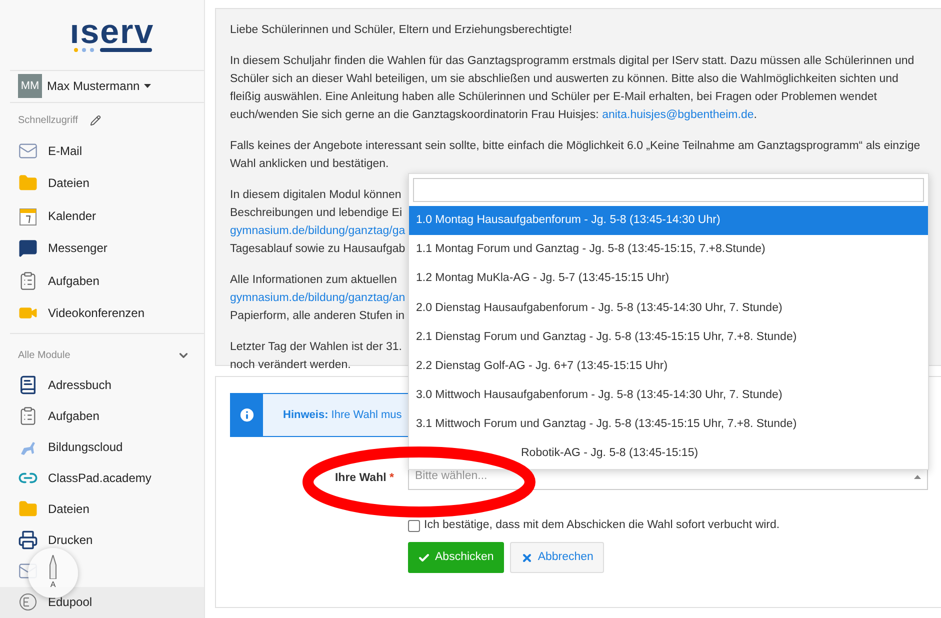  What do you see at coordinates (318, 298) in the screenshot?
I see `link: gymnasium.de/bildung/ganztag/an` at bounding box center [318, 298].